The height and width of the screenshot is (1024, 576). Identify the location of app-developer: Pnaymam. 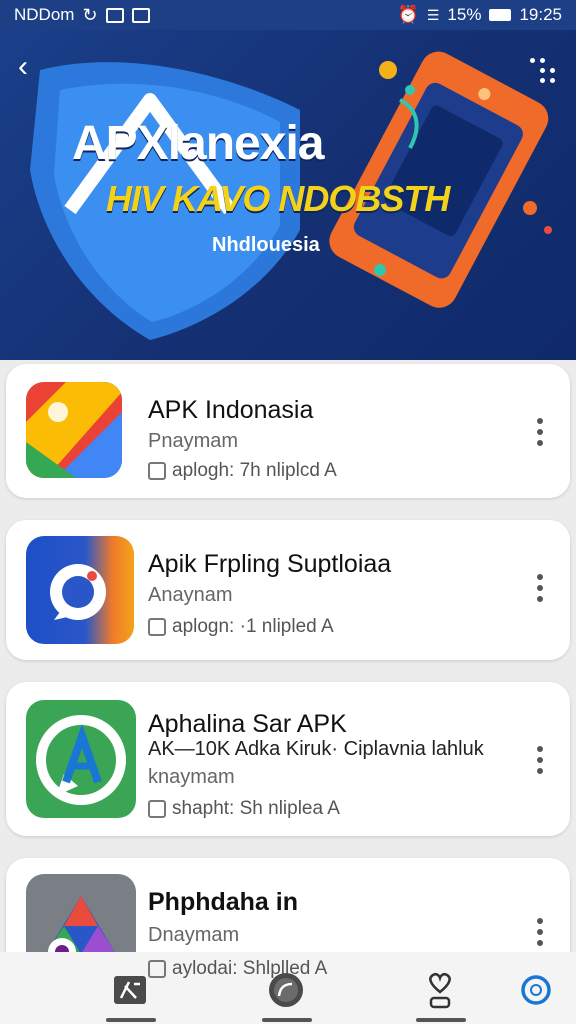
(193, 441).